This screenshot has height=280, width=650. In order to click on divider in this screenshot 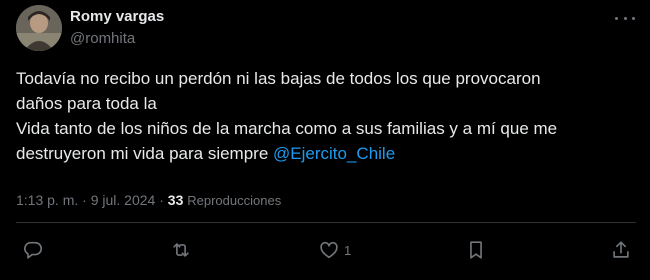, I will do `click(326, 222)`.